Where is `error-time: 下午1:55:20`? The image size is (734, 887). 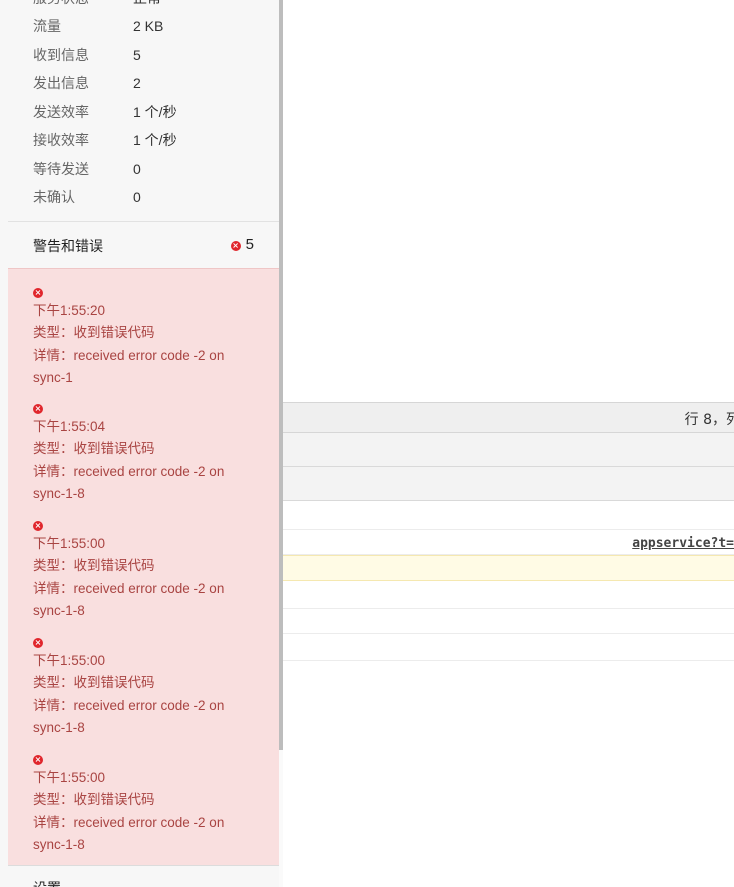
error-time: 下午1:55:20 is located at coordinates (69, 310).